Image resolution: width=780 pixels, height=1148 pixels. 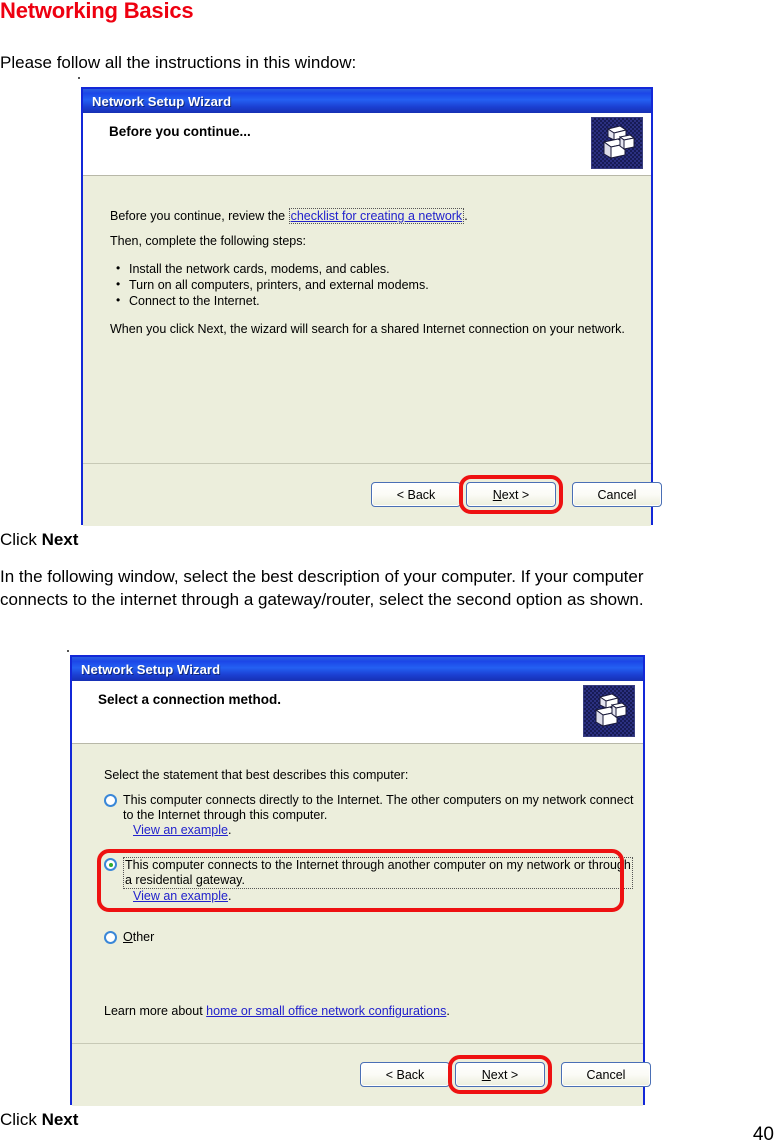 I want to click on click-next-caption-2: Click Next, so click(x=39, y=1120).